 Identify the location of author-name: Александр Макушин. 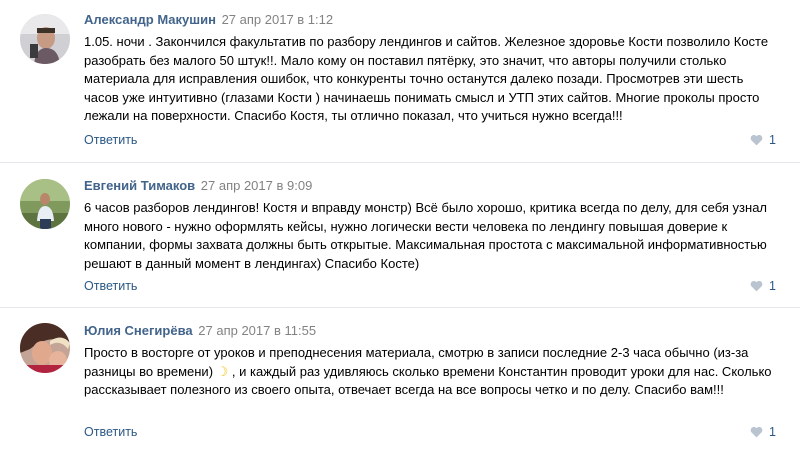
(150, 19).